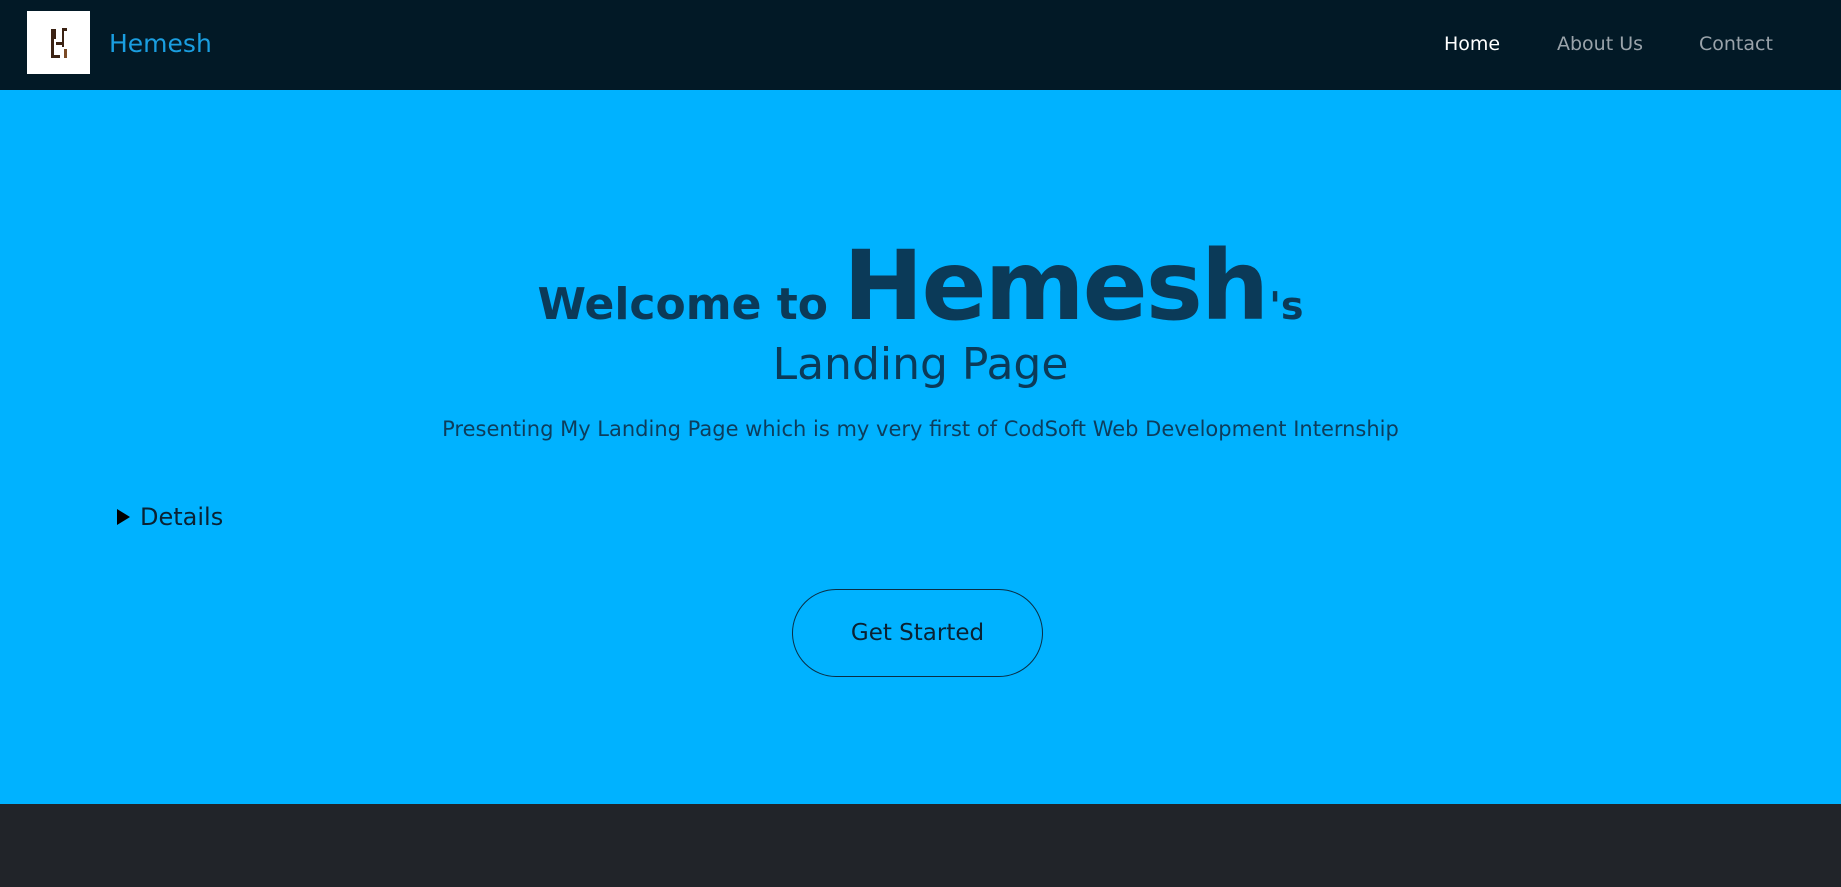 The image size is (1841, 887). What do you see at coordinates (1472, 44) in the screenshot?
I see `nav-link-home: Home` at bounding box center [1472, 44].